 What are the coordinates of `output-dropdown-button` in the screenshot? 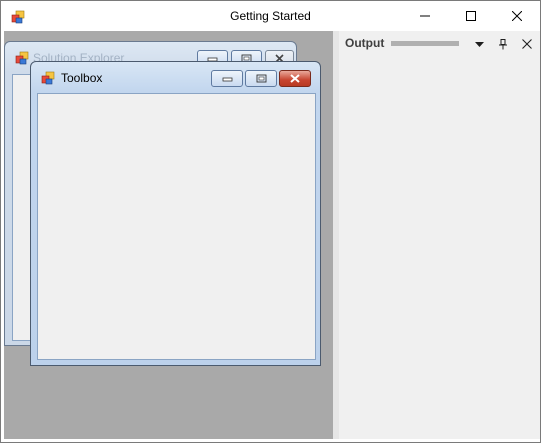 It's located at (479, 44).